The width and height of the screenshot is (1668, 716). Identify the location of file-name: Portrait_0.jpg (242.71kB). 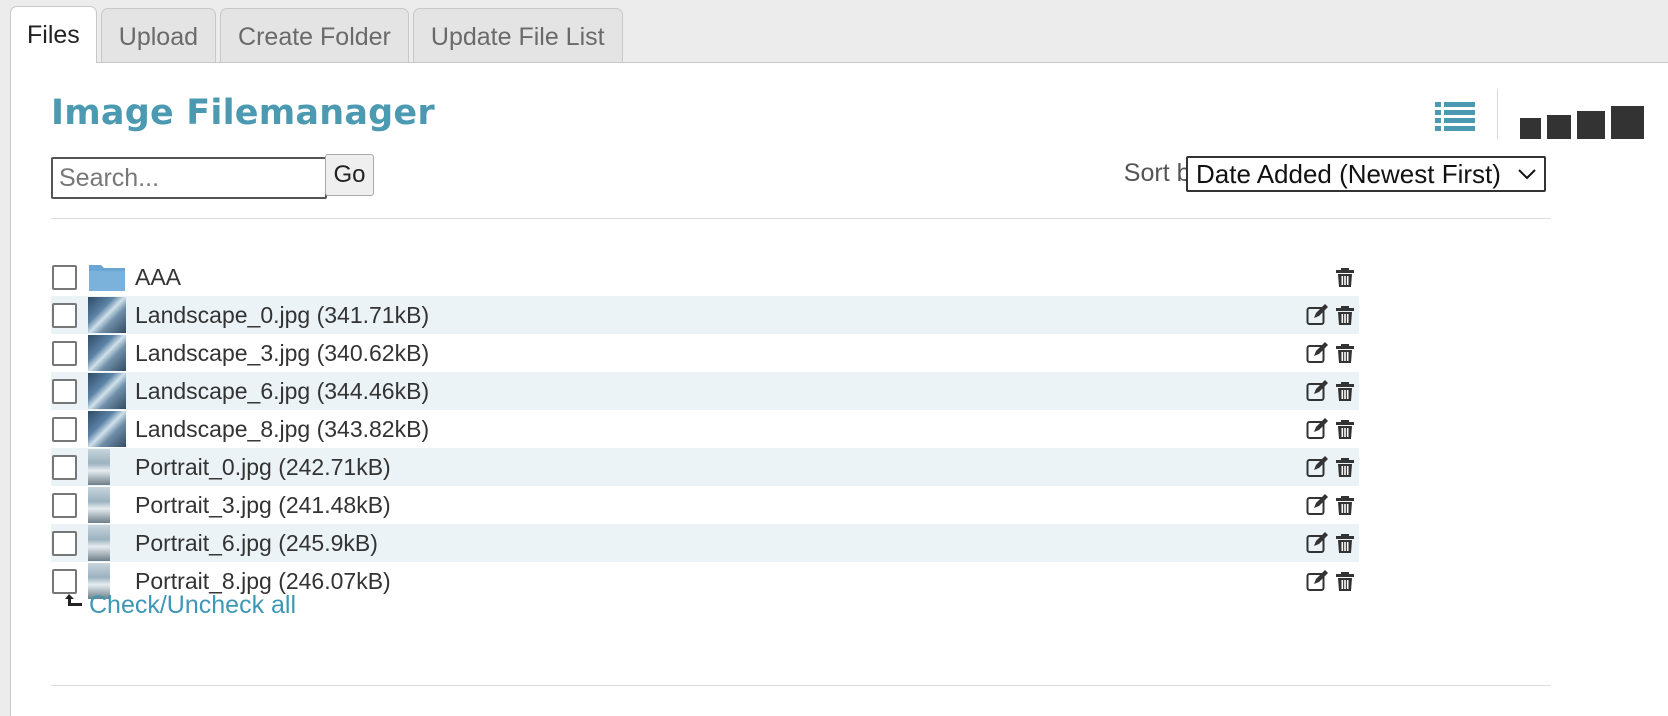
(263, 467).